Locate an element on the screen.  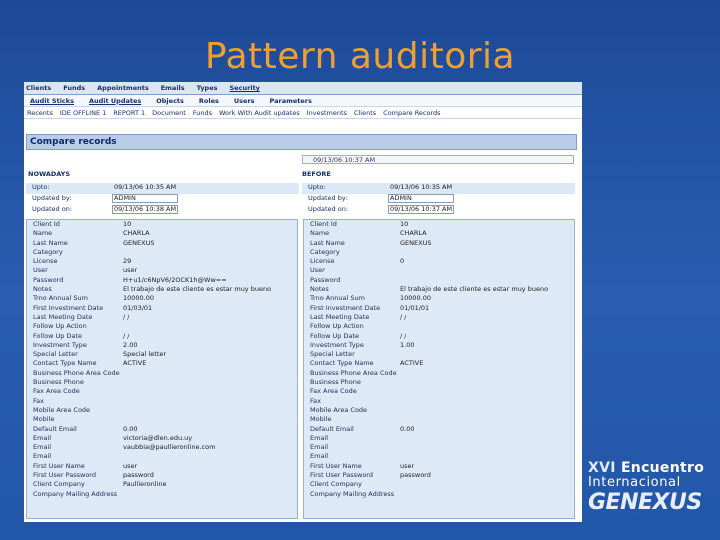
breadcrumb-item: Clients is located at coordinates (365, 113).